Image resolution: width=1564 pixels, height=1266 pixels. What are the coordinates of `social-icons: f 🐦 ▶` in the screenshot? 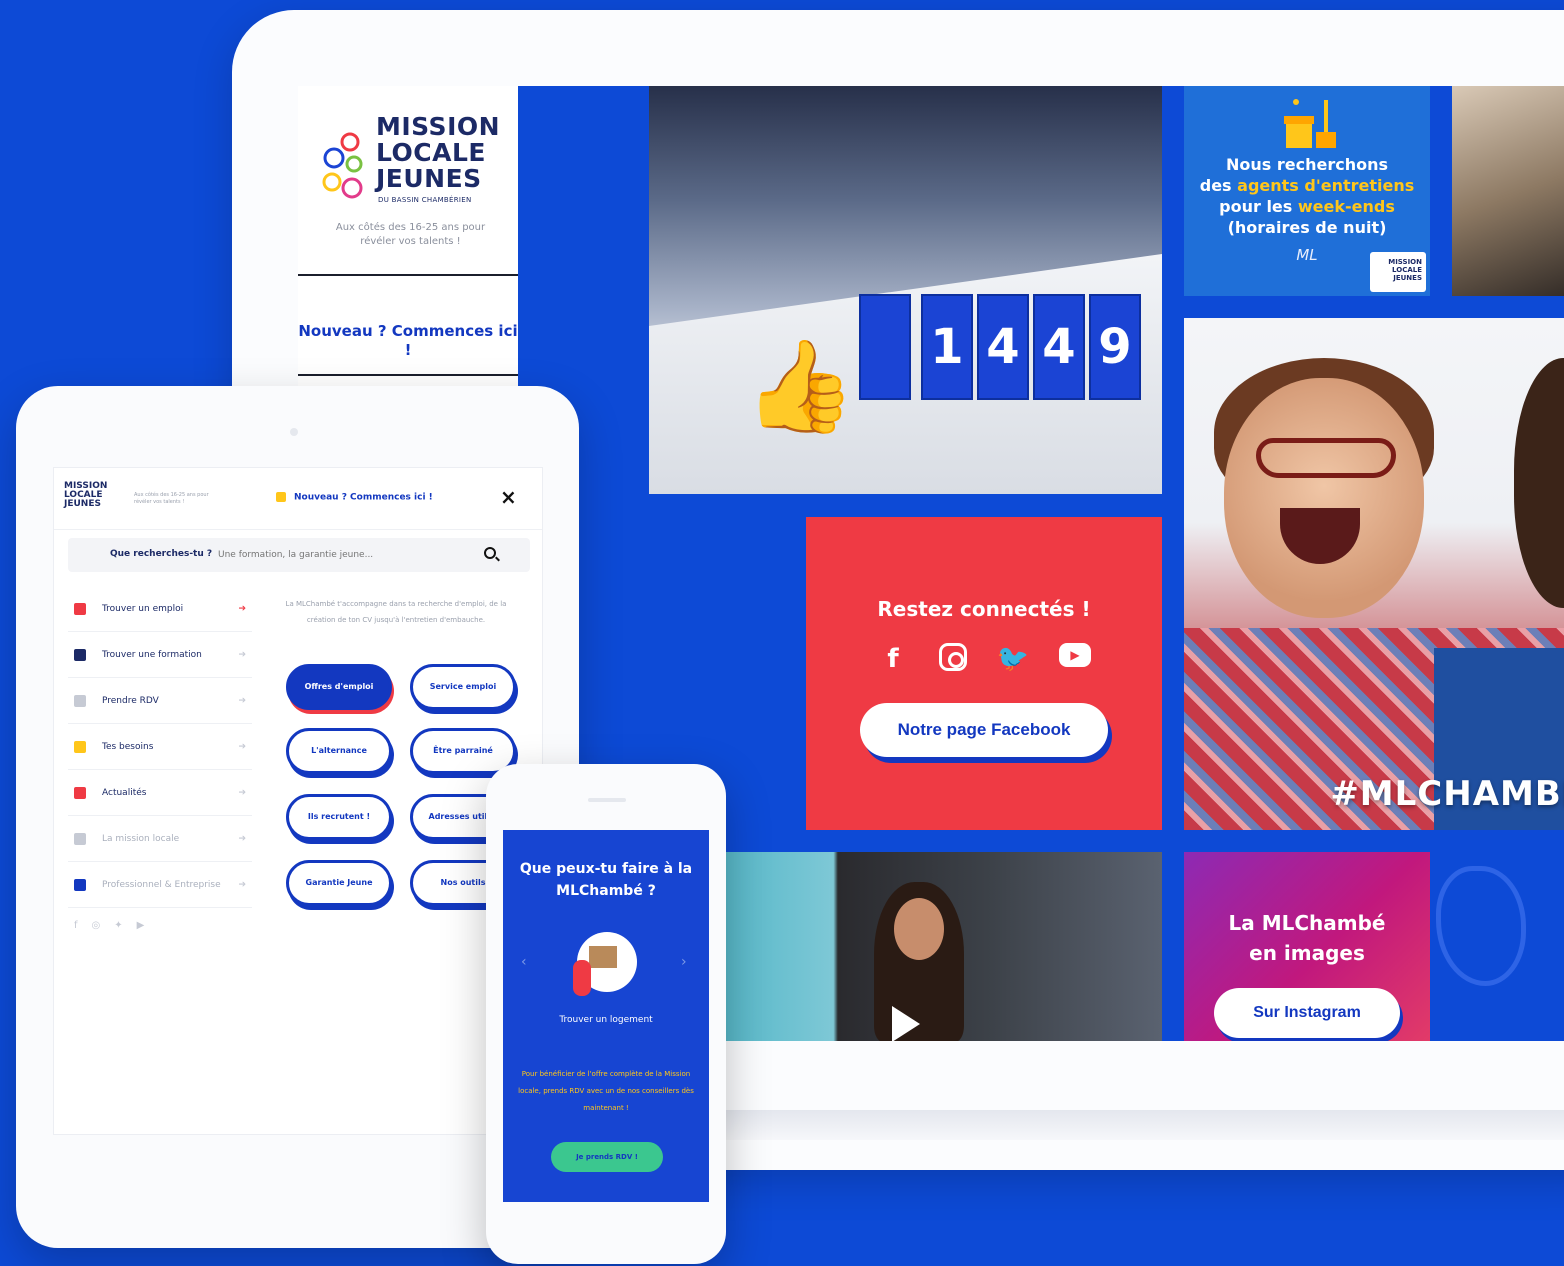 It's located at (984, 659).